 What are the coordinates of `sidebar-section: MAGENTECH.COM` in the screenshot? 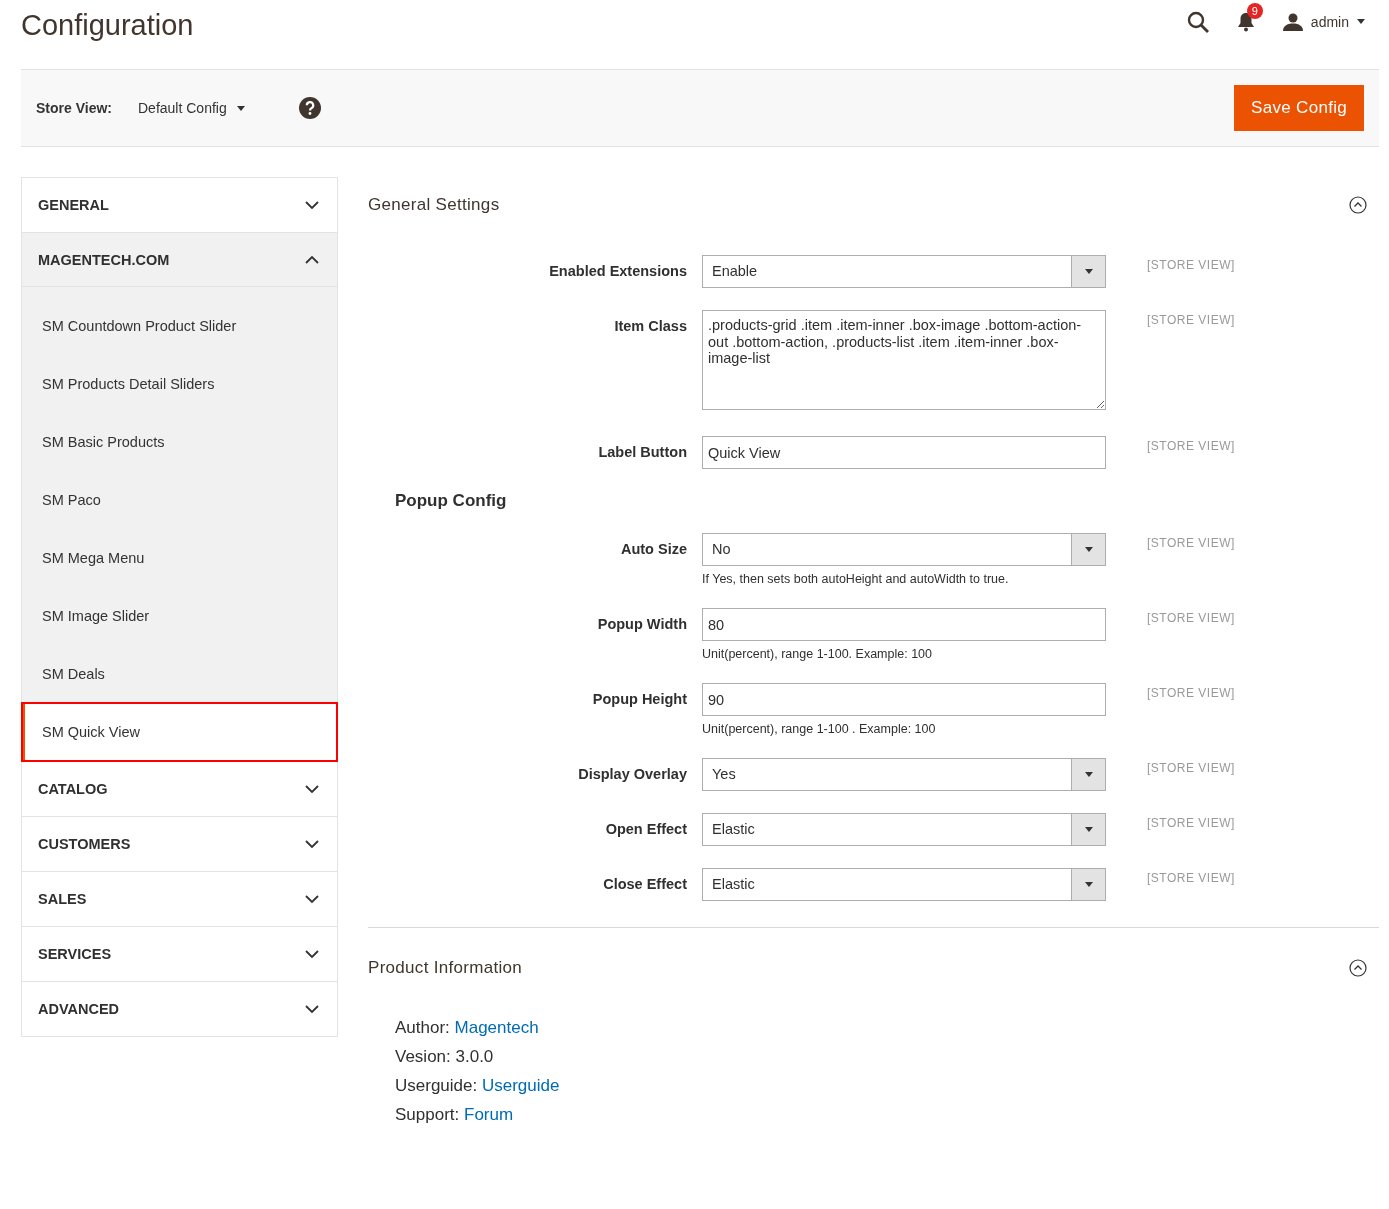 It's located at (179, 260).